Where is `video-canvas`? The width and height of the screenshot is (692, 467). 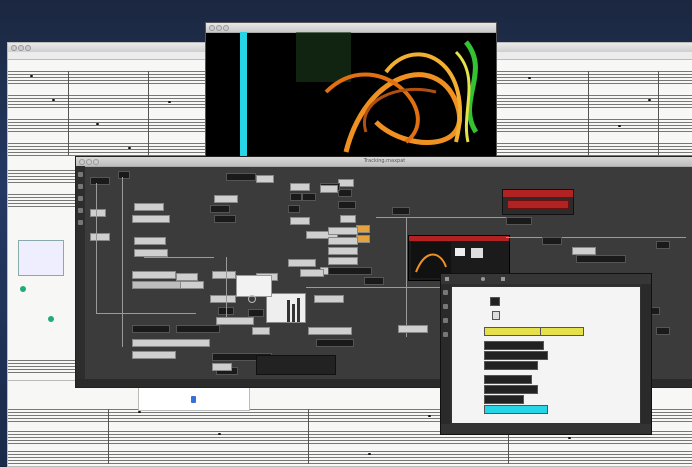 video-canvas is located at coordinates (351, 94).